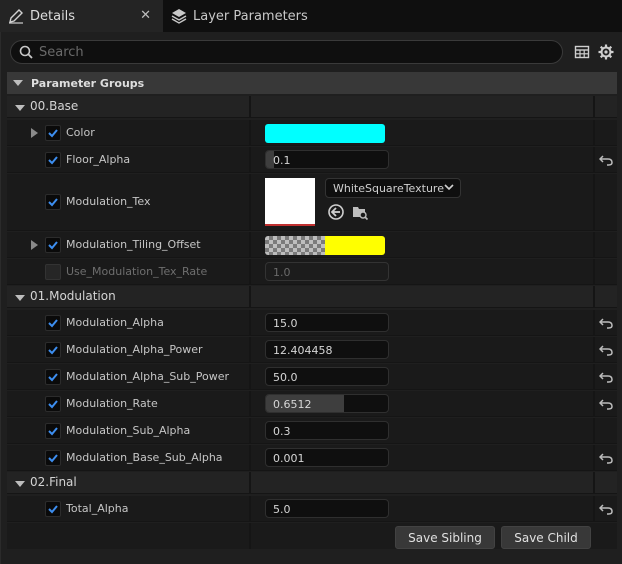 Image resolution: width=622 pixels, height=564 pixels. What do you see at coordinates (327, 508) in the screenshot?
I see `value-field: 5.0` at bounding box center [327, 508].